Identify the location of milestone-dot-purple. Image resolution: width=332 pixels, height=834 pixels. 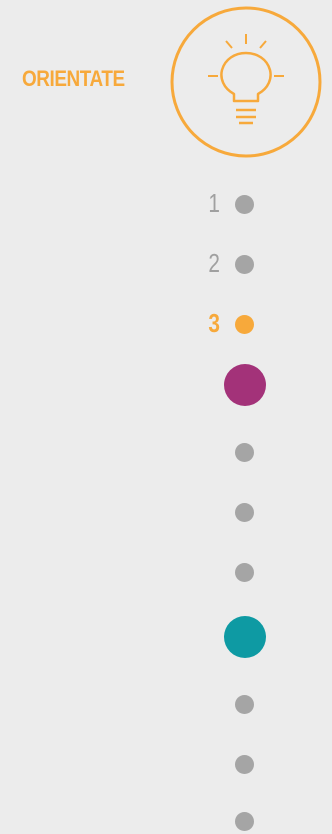
(245, 385).